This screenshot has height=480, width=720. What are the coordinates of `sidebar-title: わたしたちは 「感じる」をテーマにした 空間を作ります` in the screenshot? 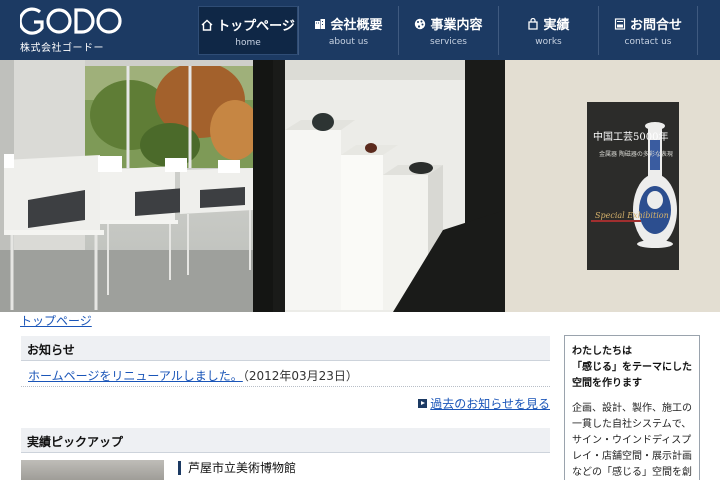 It's located at (632, 368).